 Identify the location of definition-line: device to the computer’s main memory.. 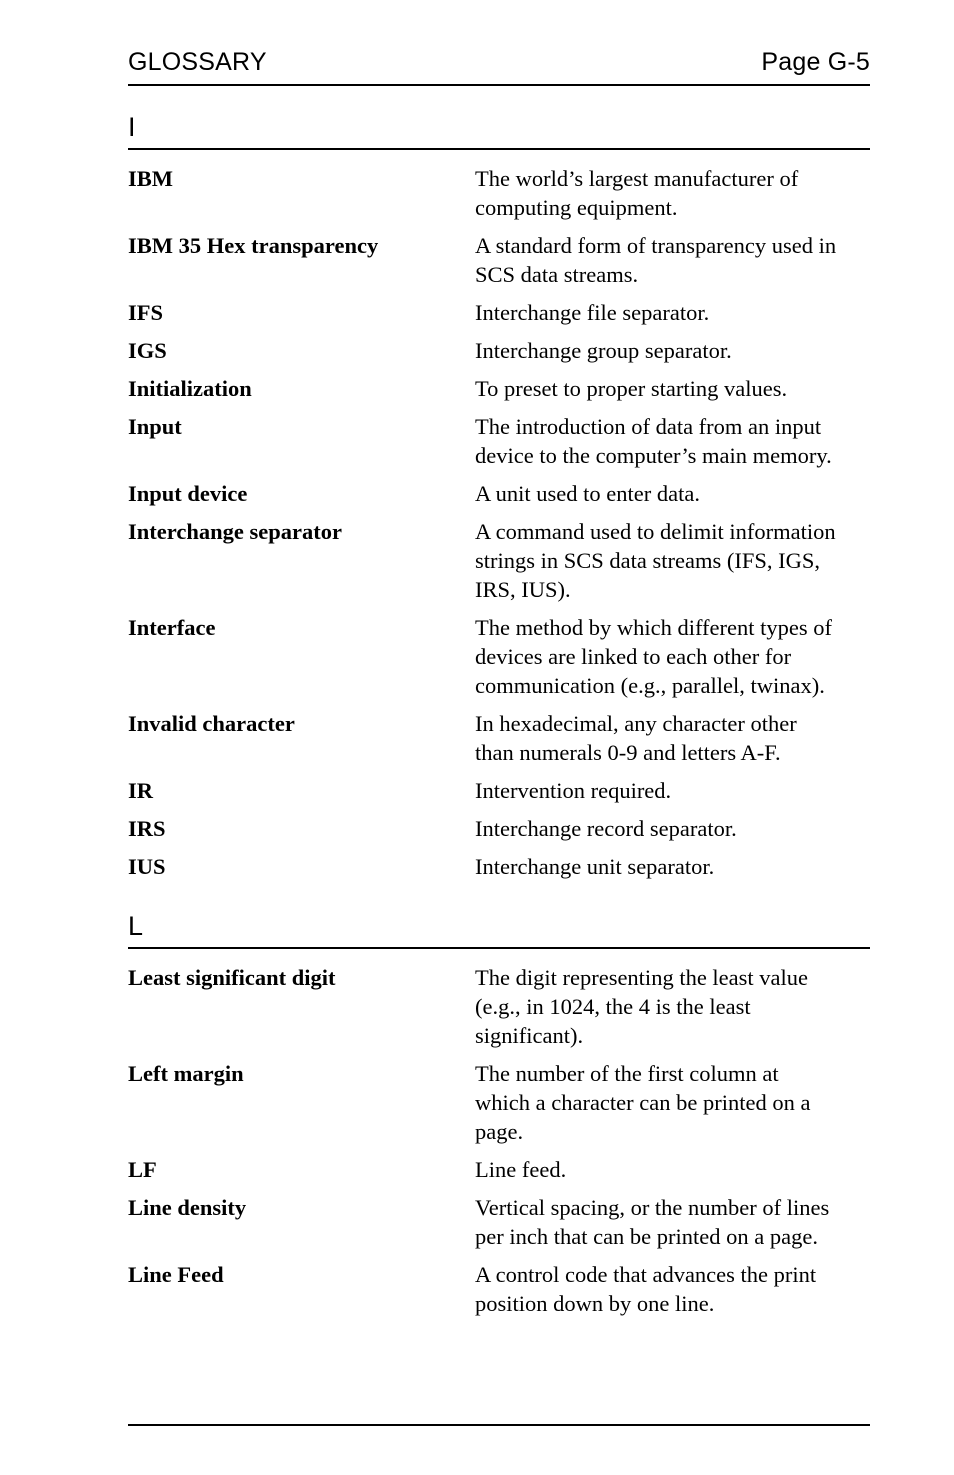
(653, 455).